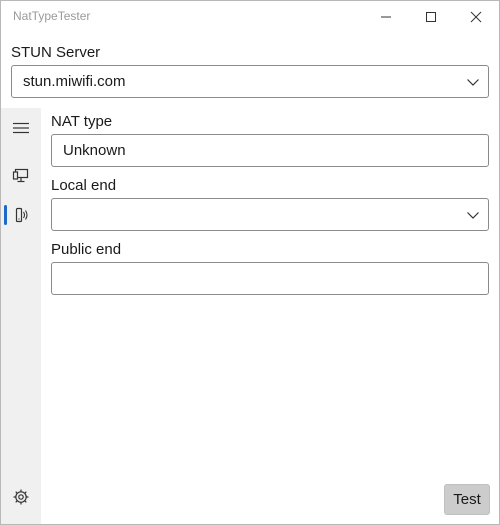  Describe the element at coordinates (82, 121) in the screenshot. I see `nat-type-label: NAT type` at that location.